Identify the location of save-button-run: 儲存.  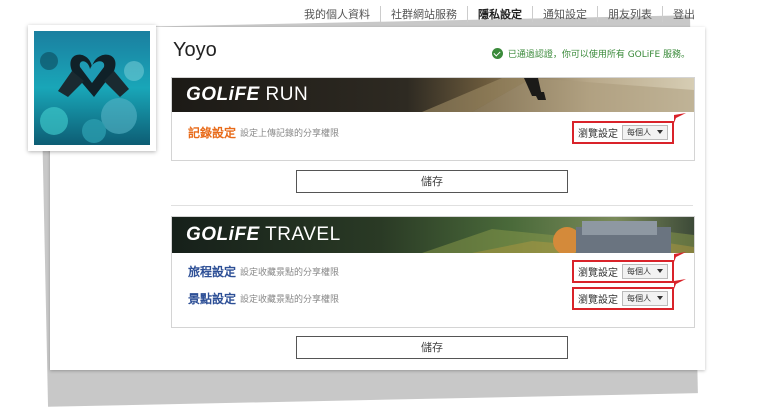
(432, 181).